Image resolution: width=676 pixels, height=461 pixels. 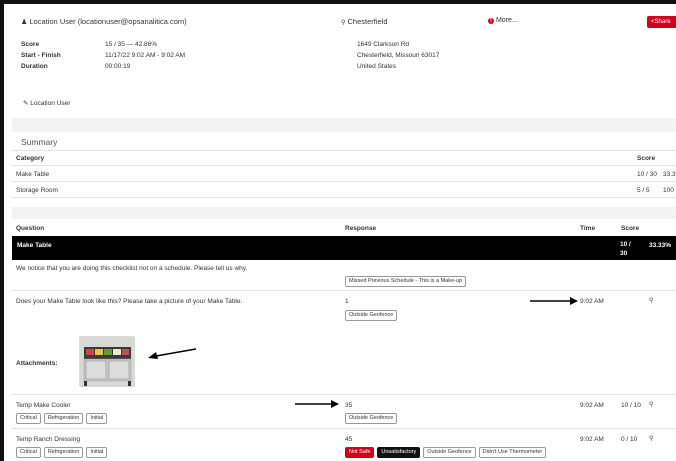 I want to click on col-score: Score, so click(x=630, y=228).